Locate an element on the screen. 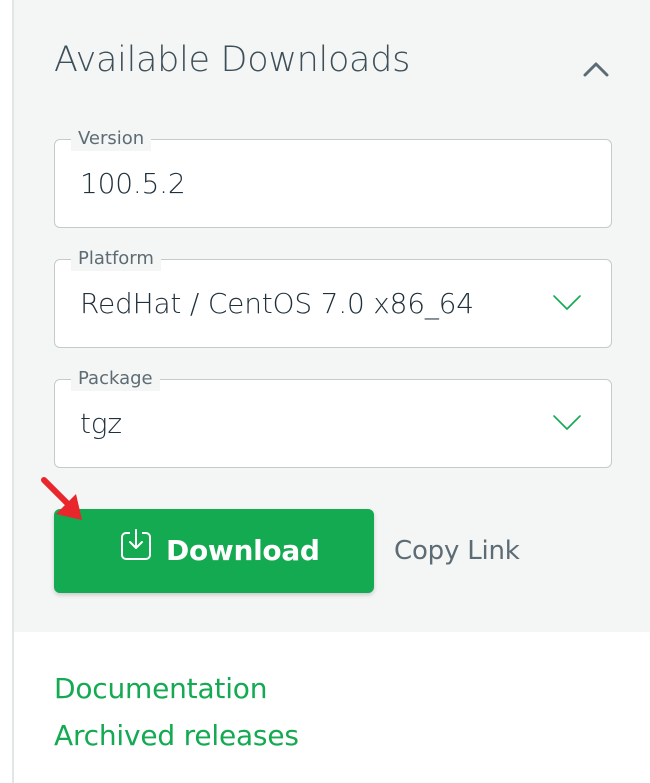 This screenshot has height=783, width=650. collapse-button is located at coordinates (596, 69).